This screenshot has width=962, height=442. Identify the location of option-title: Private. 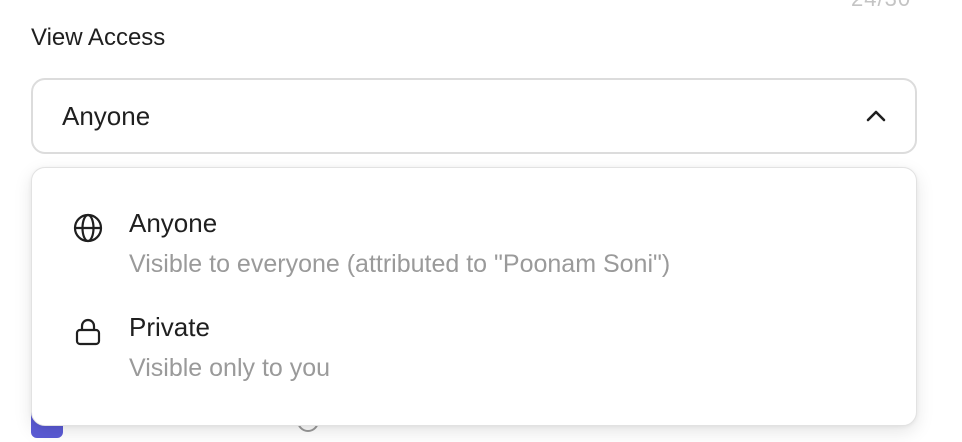
(169, 327).